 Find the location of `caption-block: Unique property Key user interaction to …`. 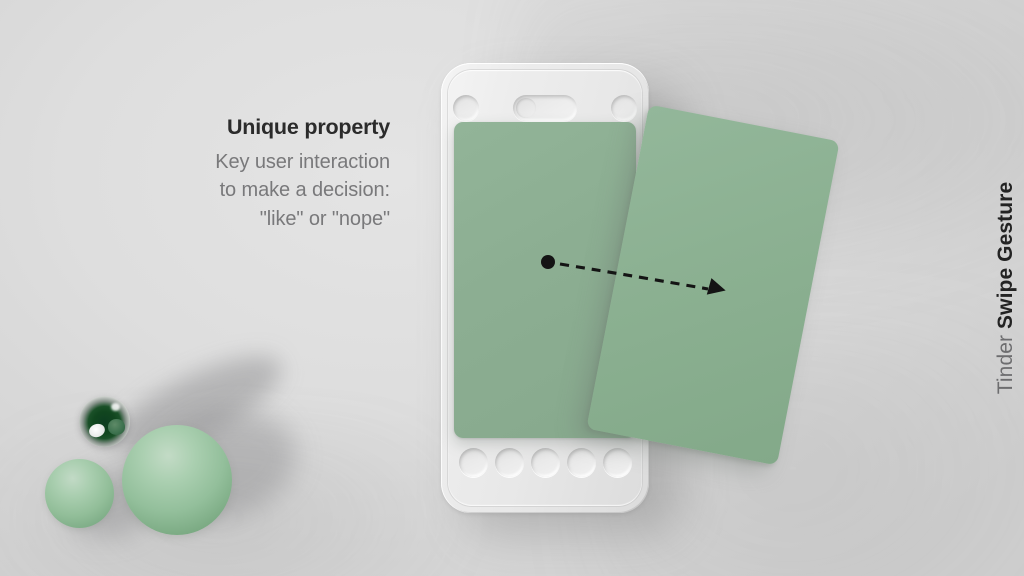

caption-block: Unique property Key user interaction to … is located at coordinates (250, 173).